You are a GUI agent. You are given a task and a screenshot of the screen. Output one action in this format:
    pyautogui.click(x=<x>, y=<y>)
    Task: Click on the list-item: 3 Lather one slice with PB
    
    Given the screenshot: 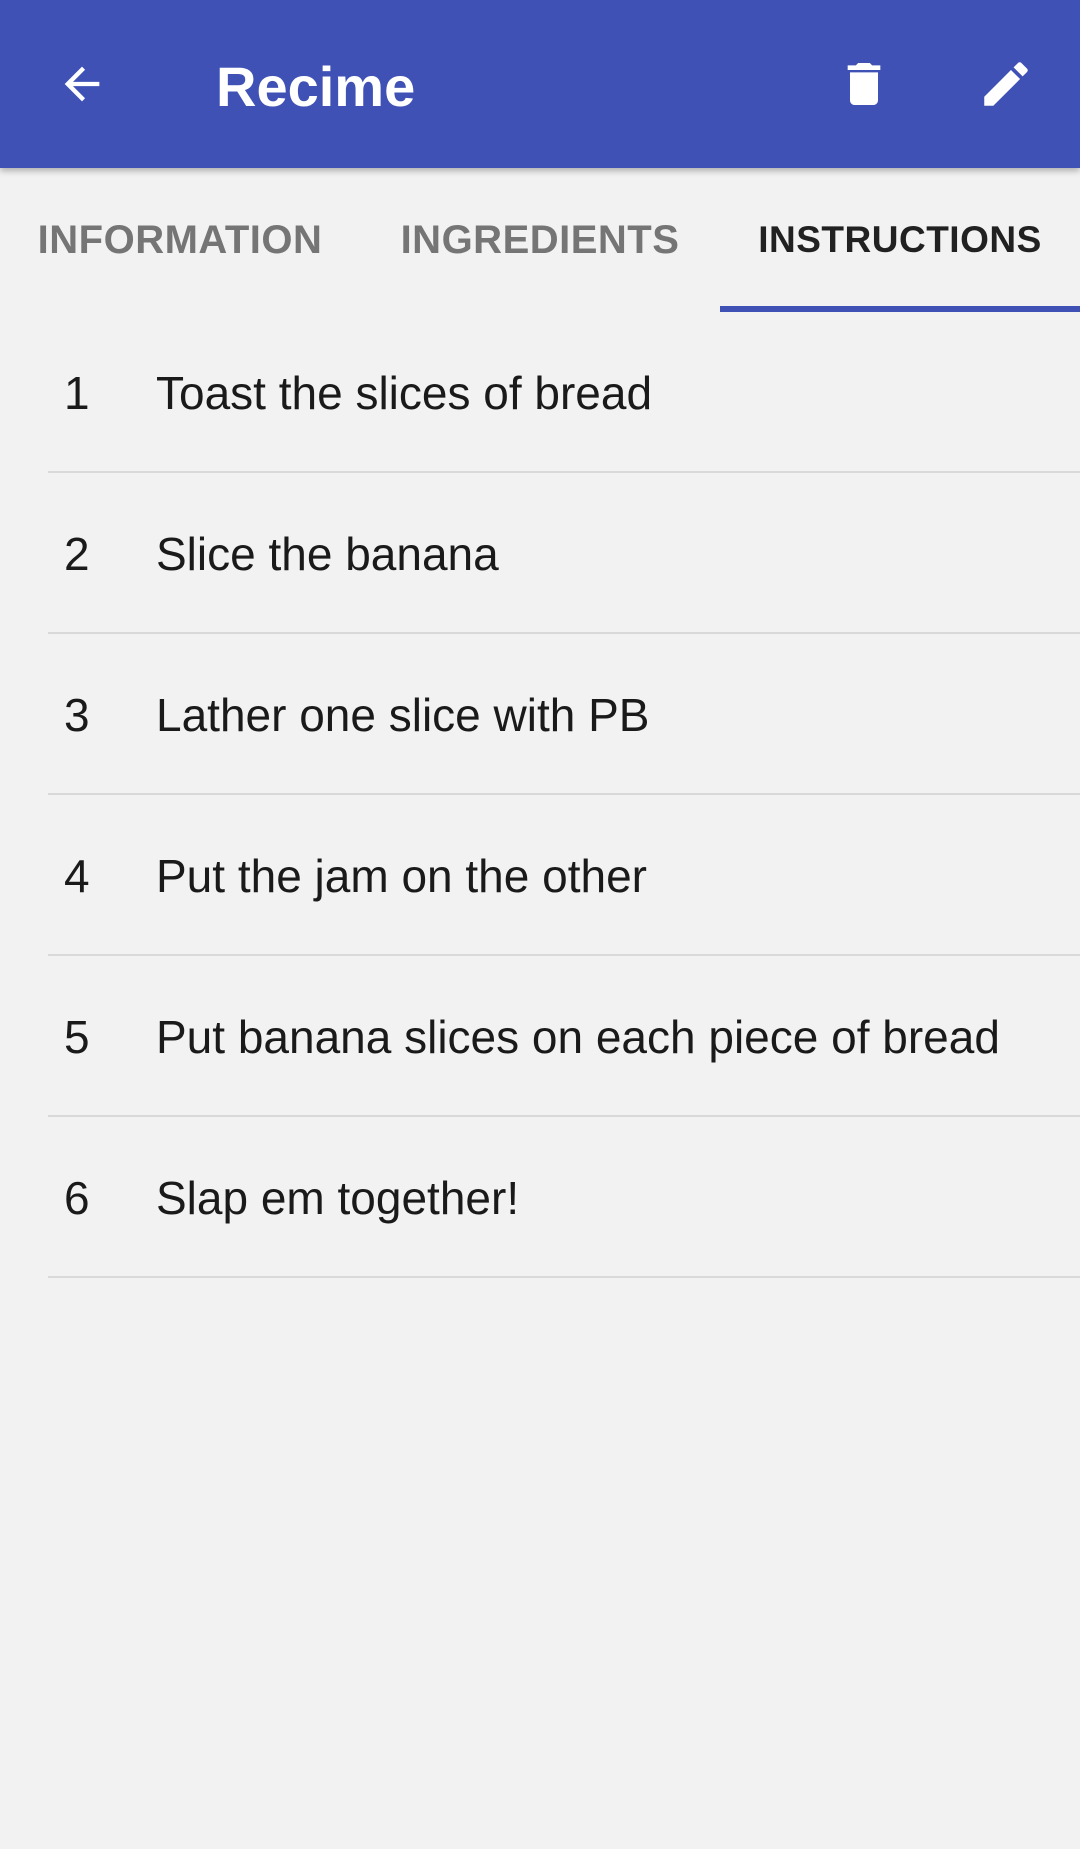 What is the action you would take?
    pyautogui.click(x=540, y=714)
    